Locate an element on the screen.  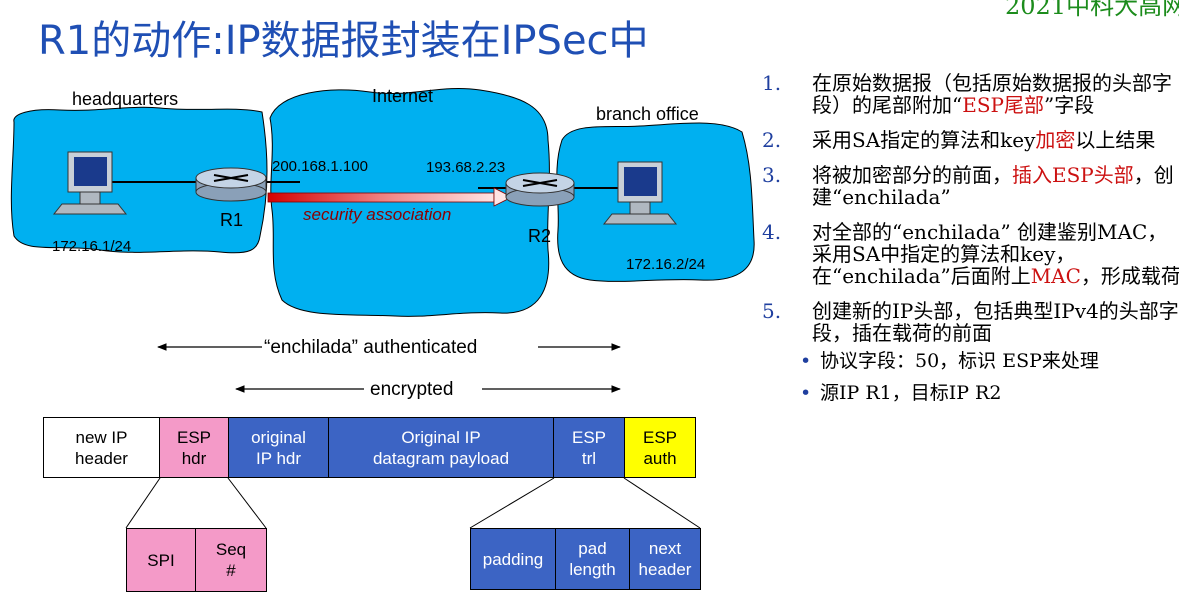
internet-cloud is located at coordinates (409, 202).